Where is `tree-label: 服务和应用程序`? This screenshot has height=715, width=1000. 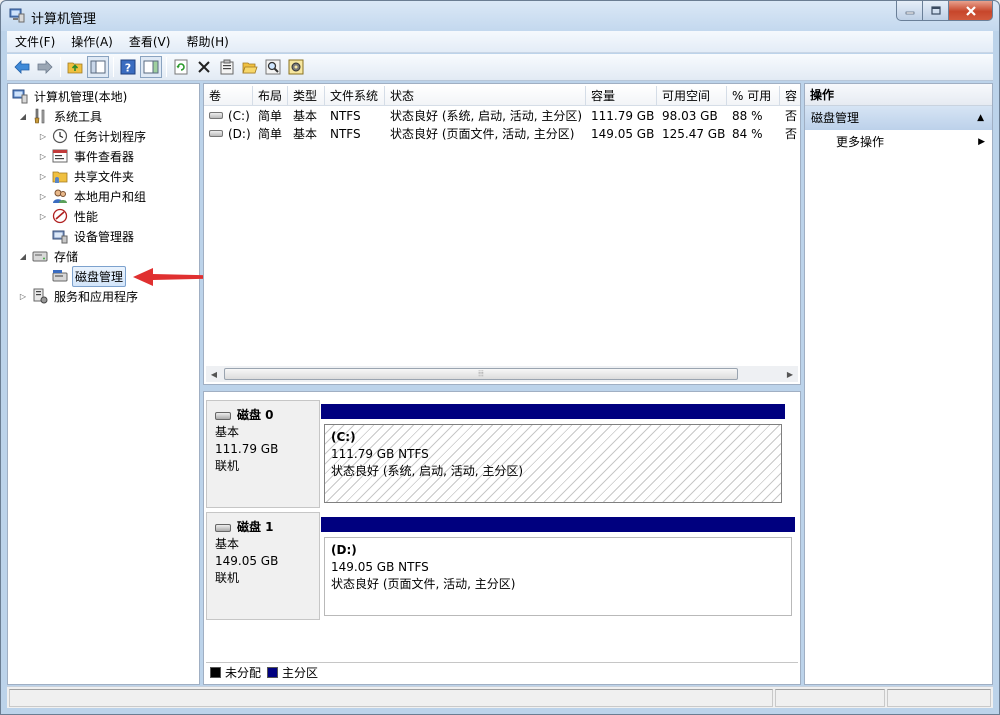 tree-label: 服务和应用程序 is located at coordinates (96, 296).